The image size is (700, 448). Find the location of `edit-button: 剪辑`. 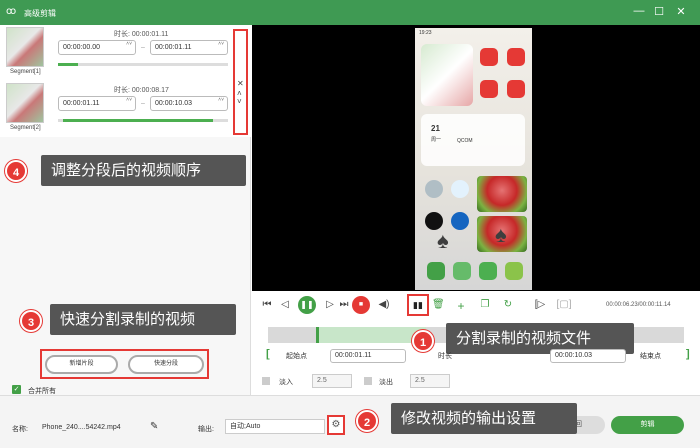

edit-button: 剪辑 is located at coordinates (647, 425).